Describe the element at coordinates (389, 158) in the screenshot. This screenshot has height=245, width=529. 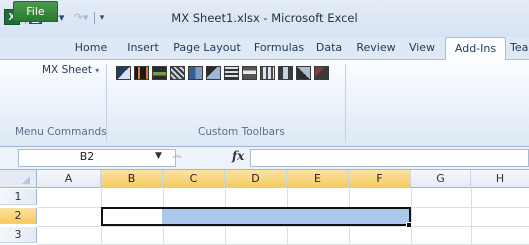
I see `formula-input` at that location.